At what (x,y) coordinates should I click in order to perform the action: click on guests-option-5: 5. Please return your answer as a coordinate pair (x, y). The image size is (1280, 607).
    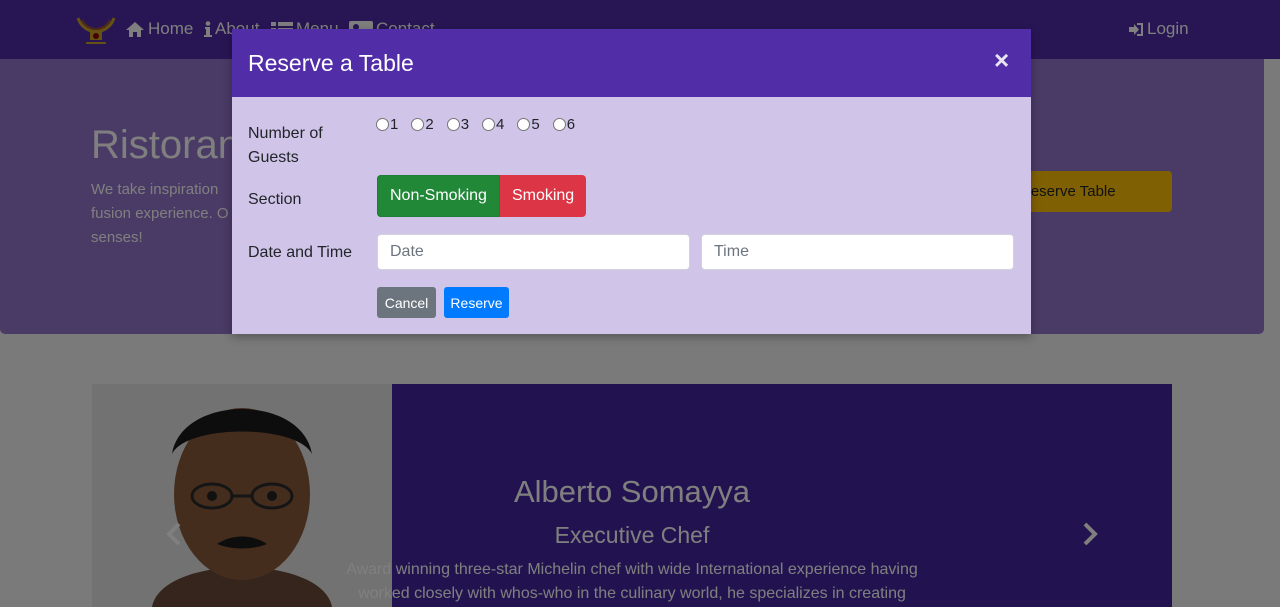
    Looking at the image, I should click on (528, 124).